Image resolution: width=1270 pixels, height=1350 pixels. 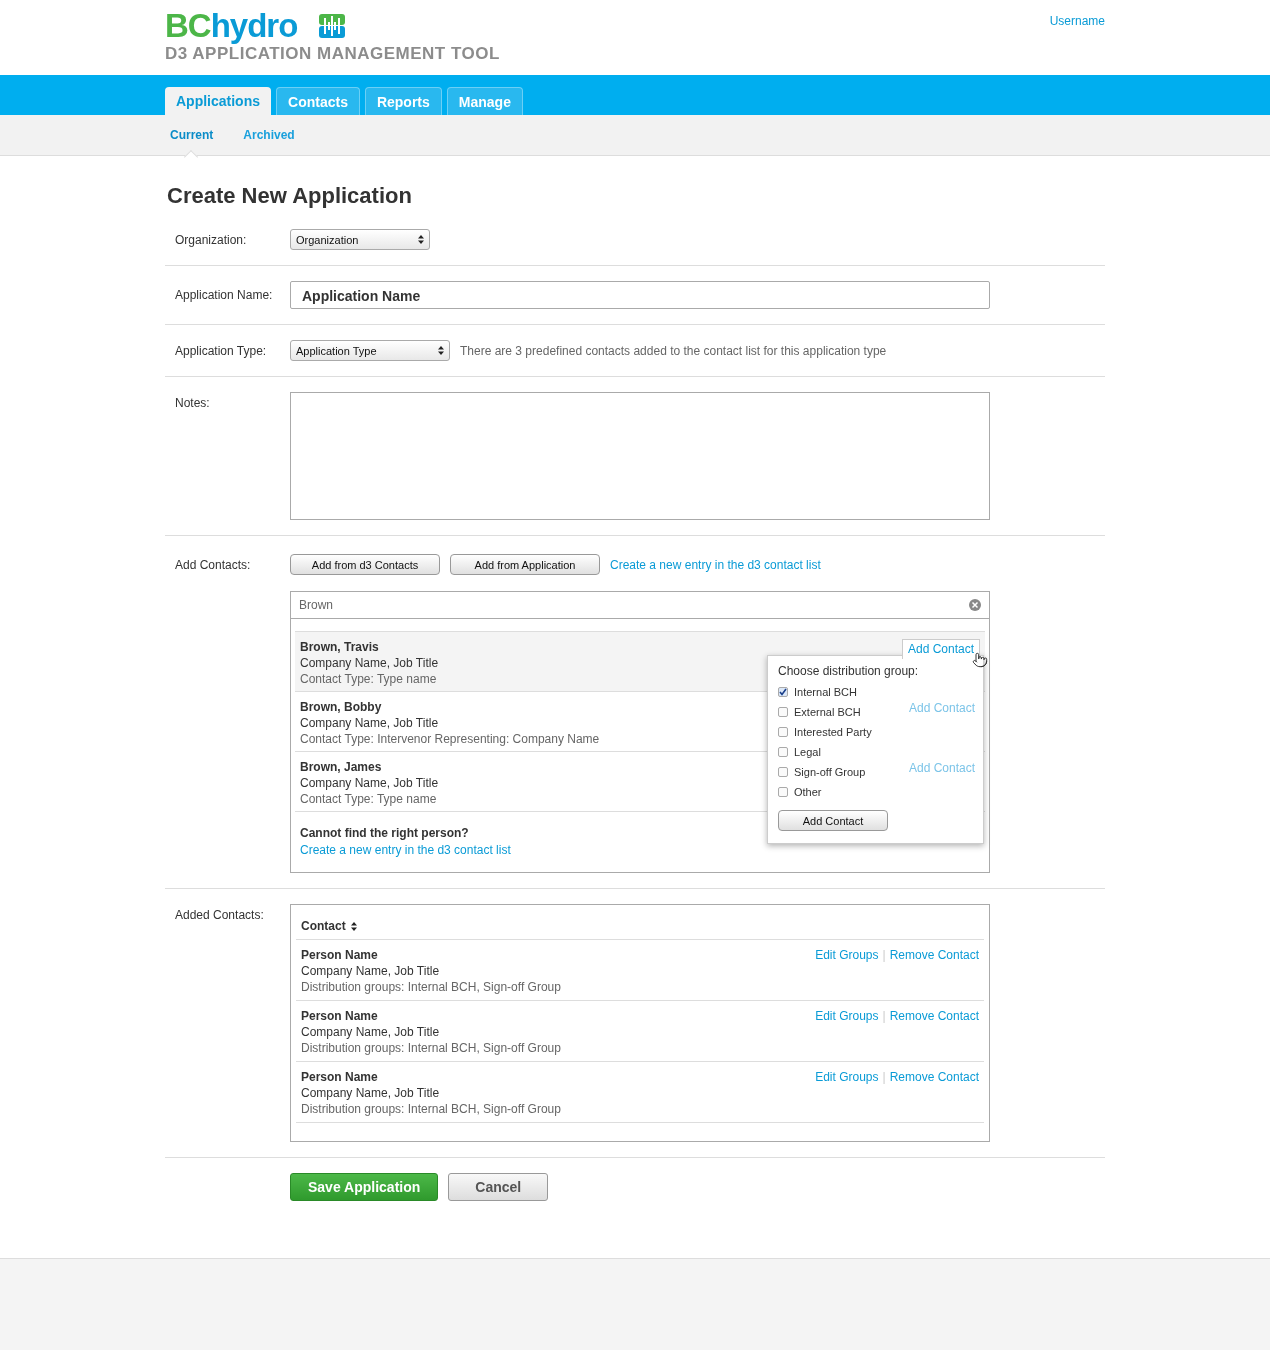 What do you see at coordinates (211, 240) in the screenshot?
I see `field-label: Organization:` at bounding box center [211, 240].